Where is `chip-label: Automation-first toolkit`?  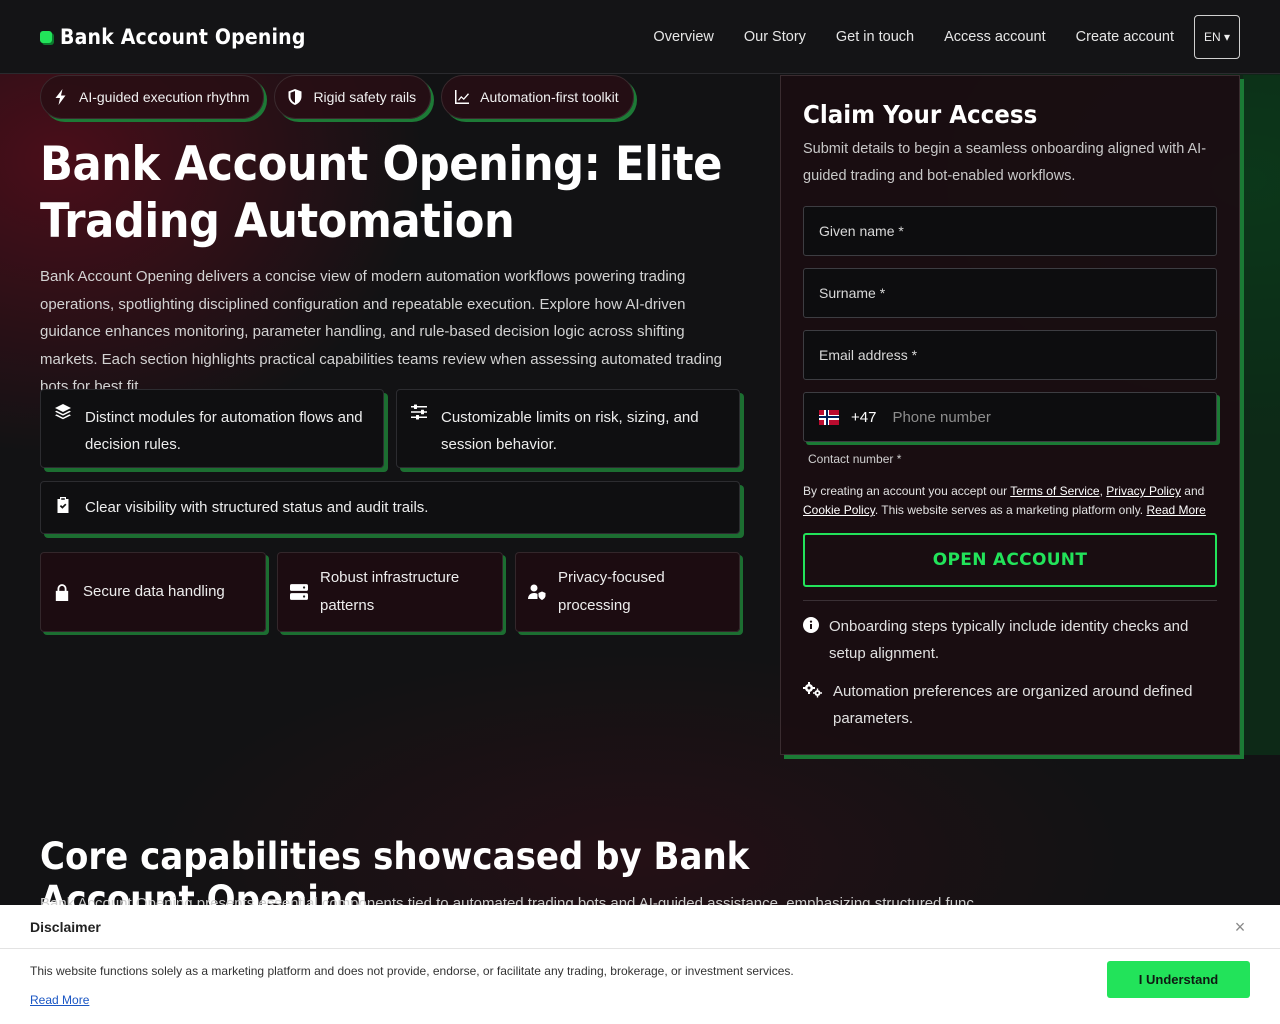 chip-label: Automation-first toolkit is located at coordinates (549, 97).